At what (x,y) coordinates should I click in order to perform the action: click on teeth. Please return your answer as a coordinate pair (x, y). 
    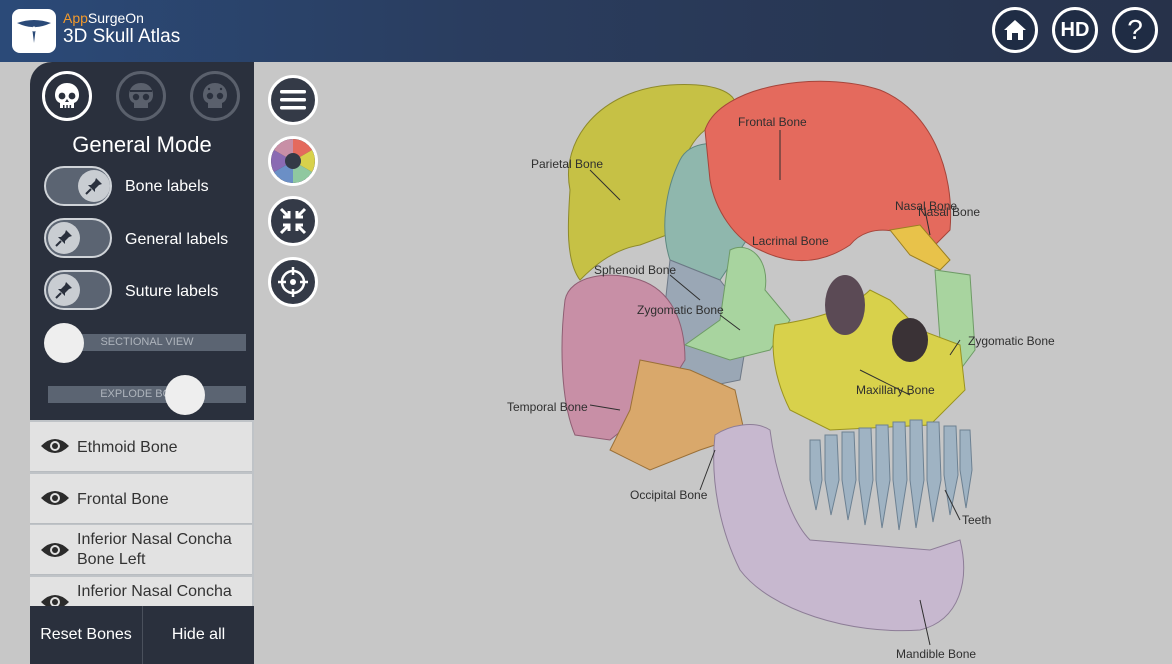
    Looking at the image, I should click on (891, 475).